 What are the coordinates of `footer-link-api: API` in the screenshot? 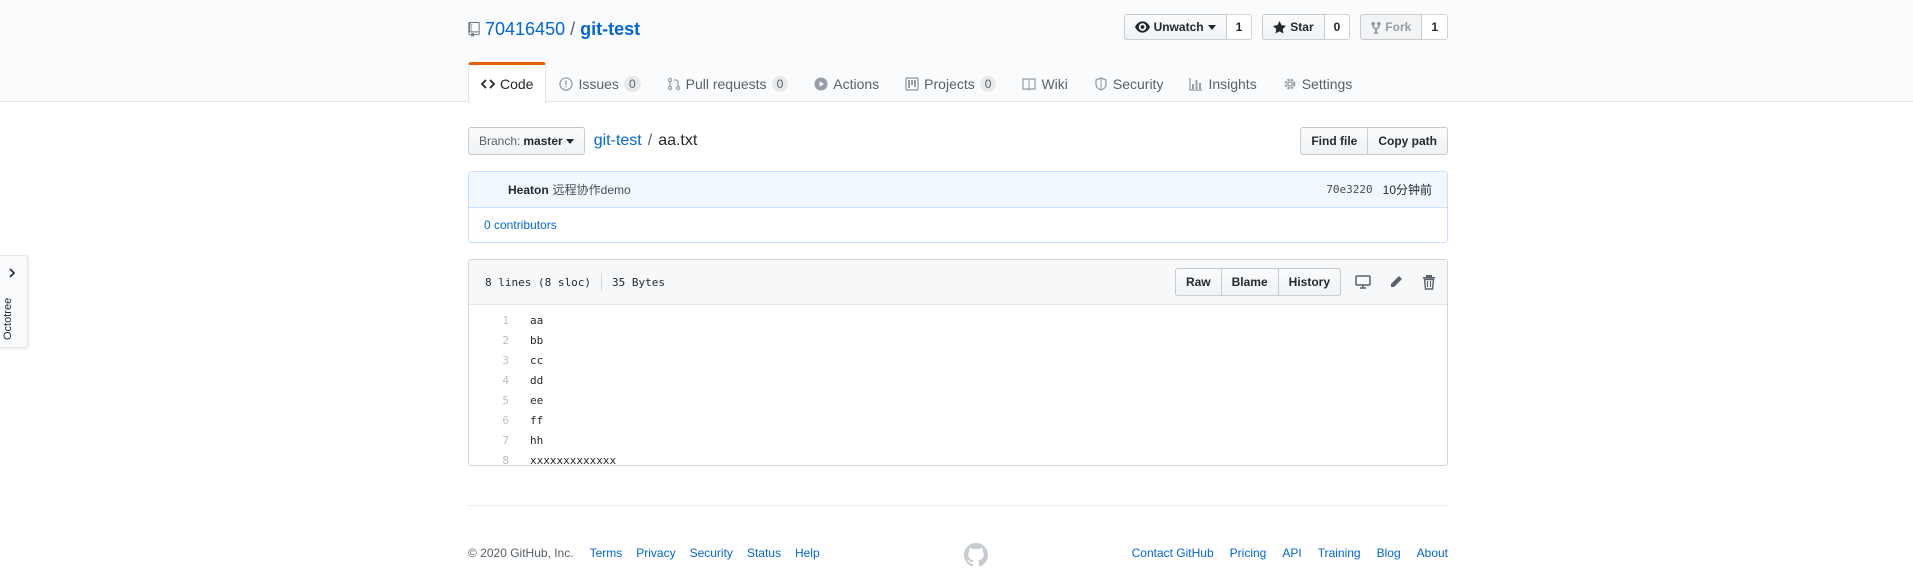 It's located at (1291, 553).